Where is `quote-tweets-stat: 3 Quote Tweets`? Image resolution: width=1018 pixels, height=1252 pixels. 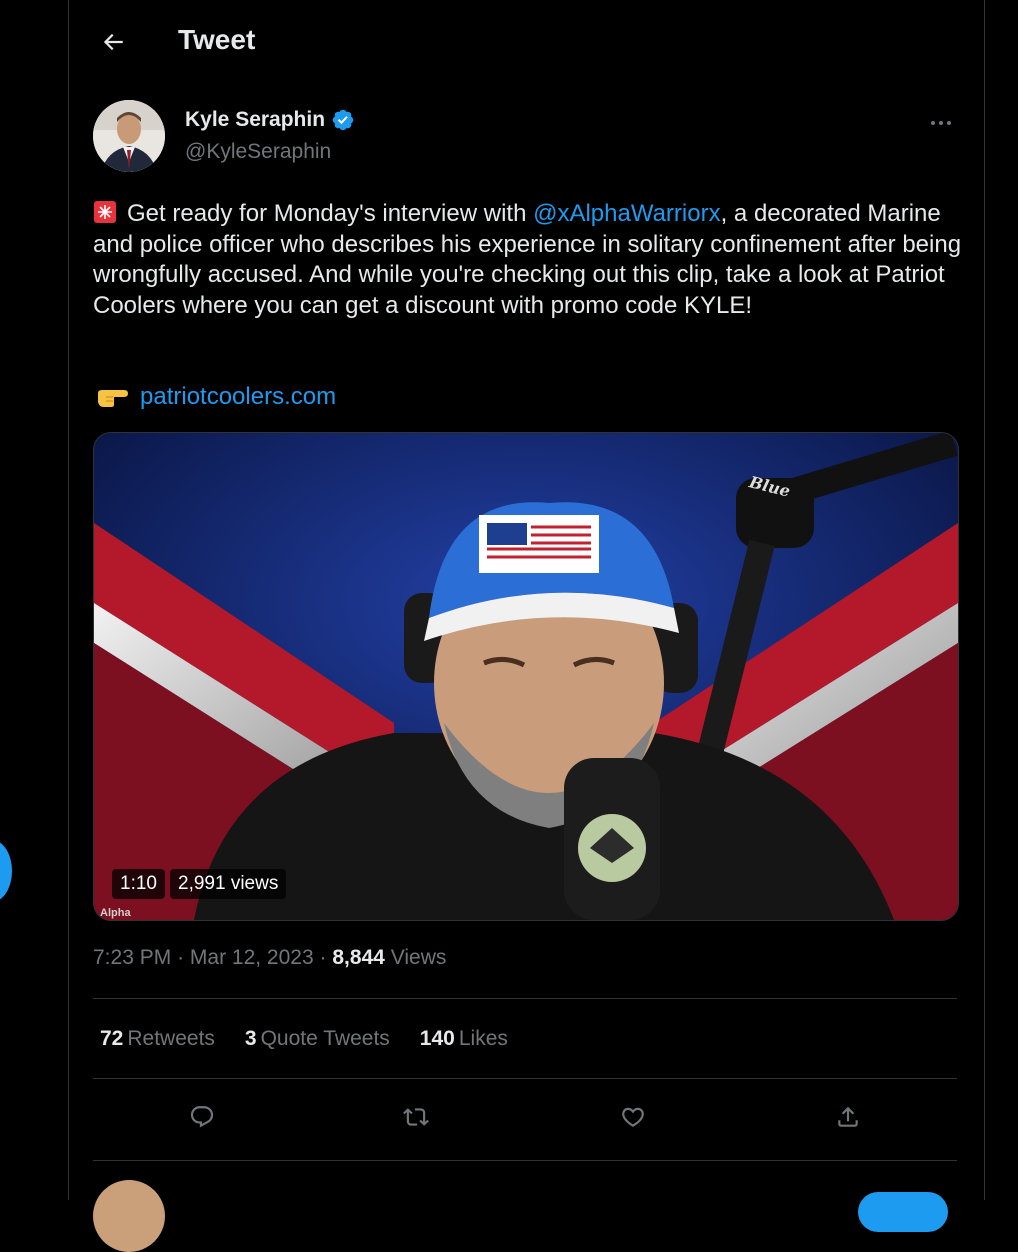 quote-tweets-stat: 3 Quote Tweets is located at coordinates (317, 1039).